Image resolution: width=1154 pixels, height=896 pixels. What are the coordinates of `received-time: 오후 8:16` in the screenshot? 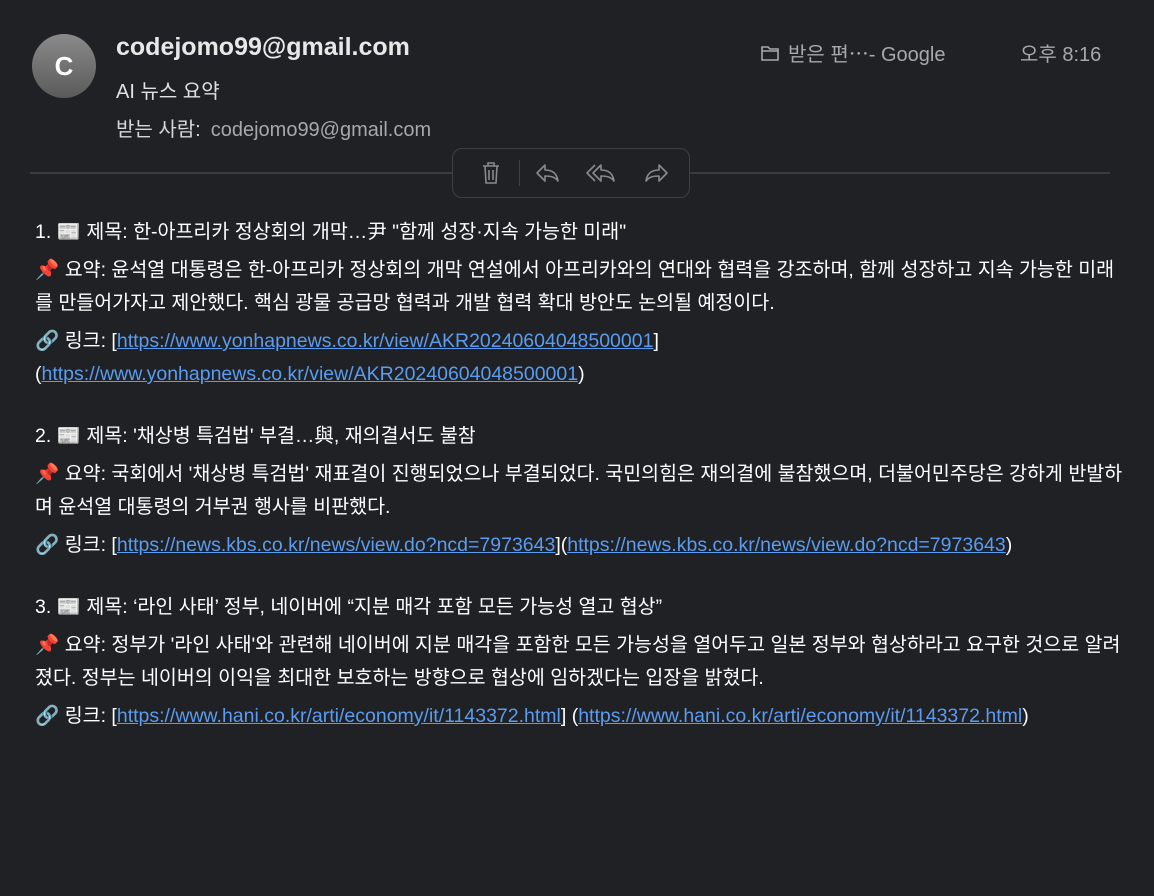 It's located at (1061, 55).